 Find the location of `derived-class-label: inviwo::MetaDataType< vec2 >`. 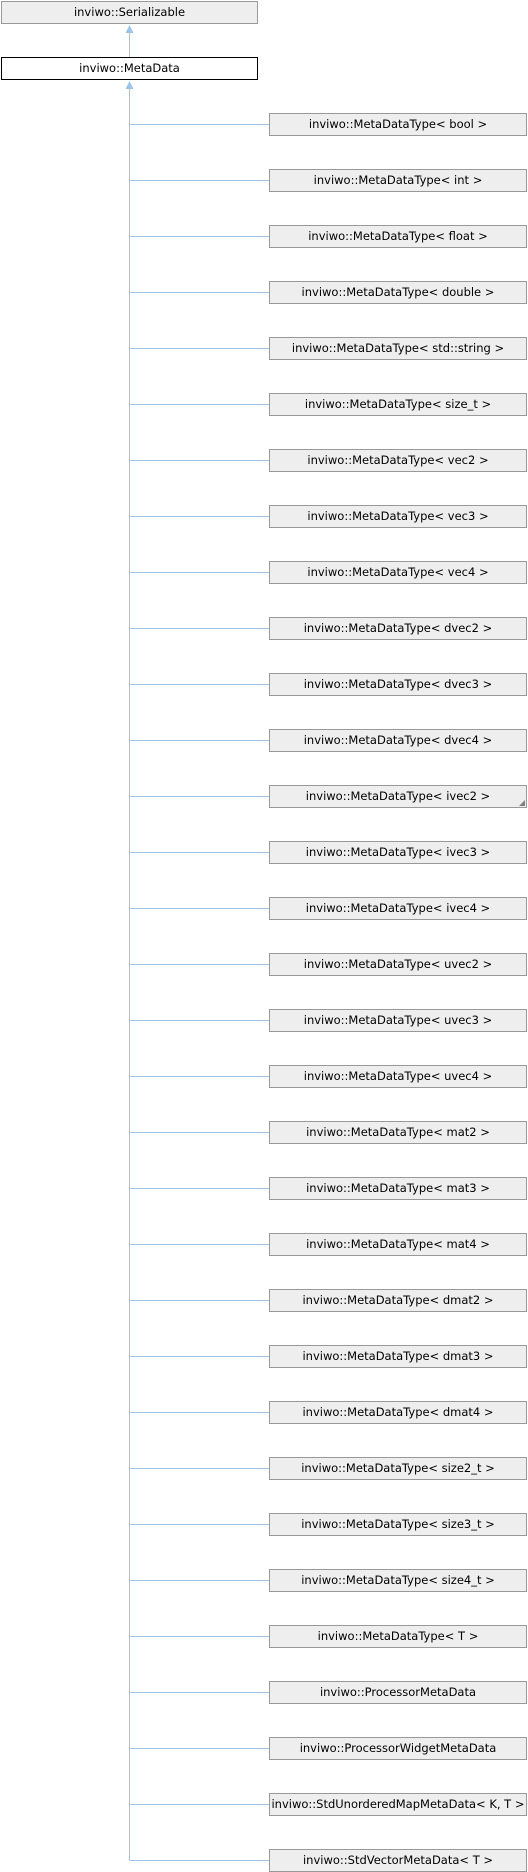

derived-class-label: inviwo::MetaDataType< vec2 > is located at coordinates (398, 460).